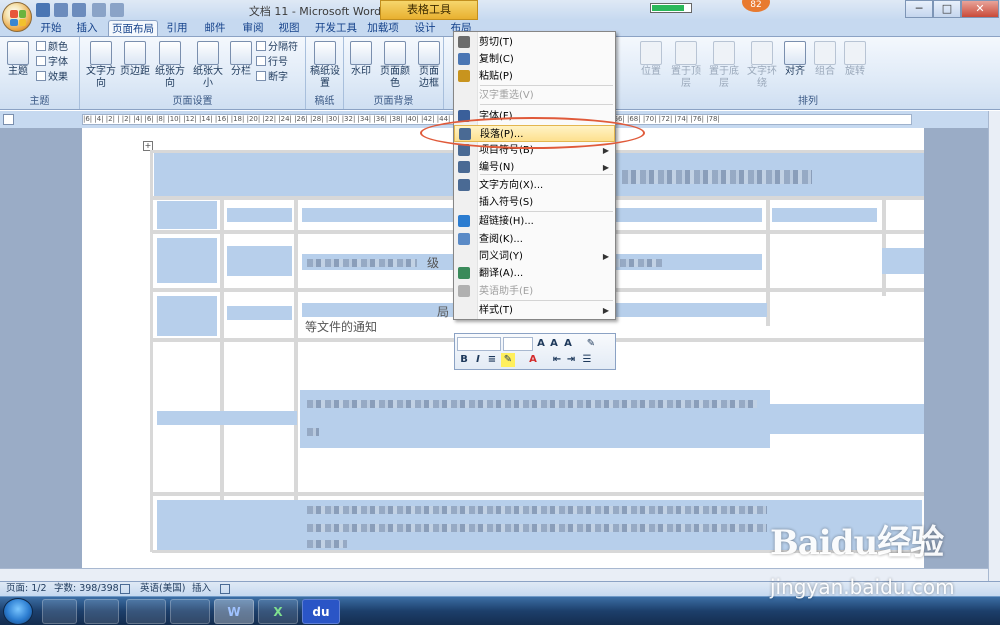 This screenshot has height=625, width=1000. What do you see at coordinates (146, 611) in the screenshot?
I see `folder-icon` at bounding box center [146, 611].